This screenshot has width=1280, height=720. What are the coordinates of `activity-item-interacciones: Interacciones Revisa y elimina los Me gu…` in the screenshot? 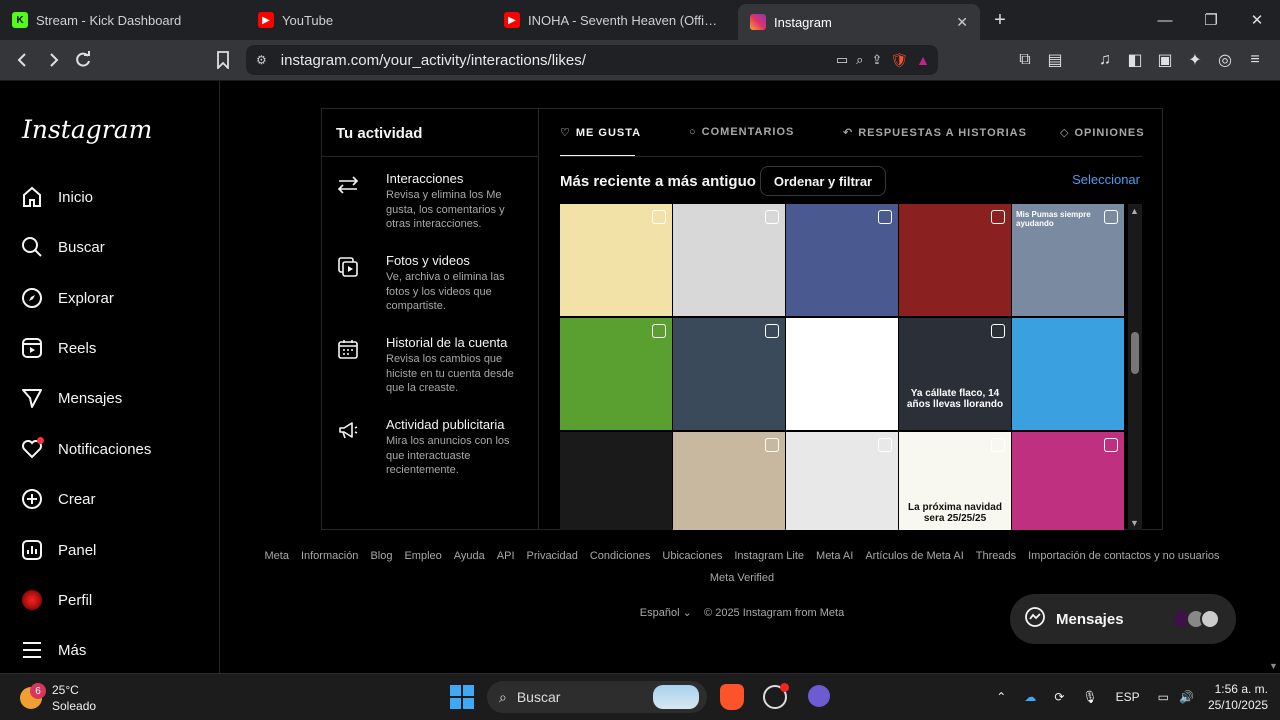 It's located at (431, 201).